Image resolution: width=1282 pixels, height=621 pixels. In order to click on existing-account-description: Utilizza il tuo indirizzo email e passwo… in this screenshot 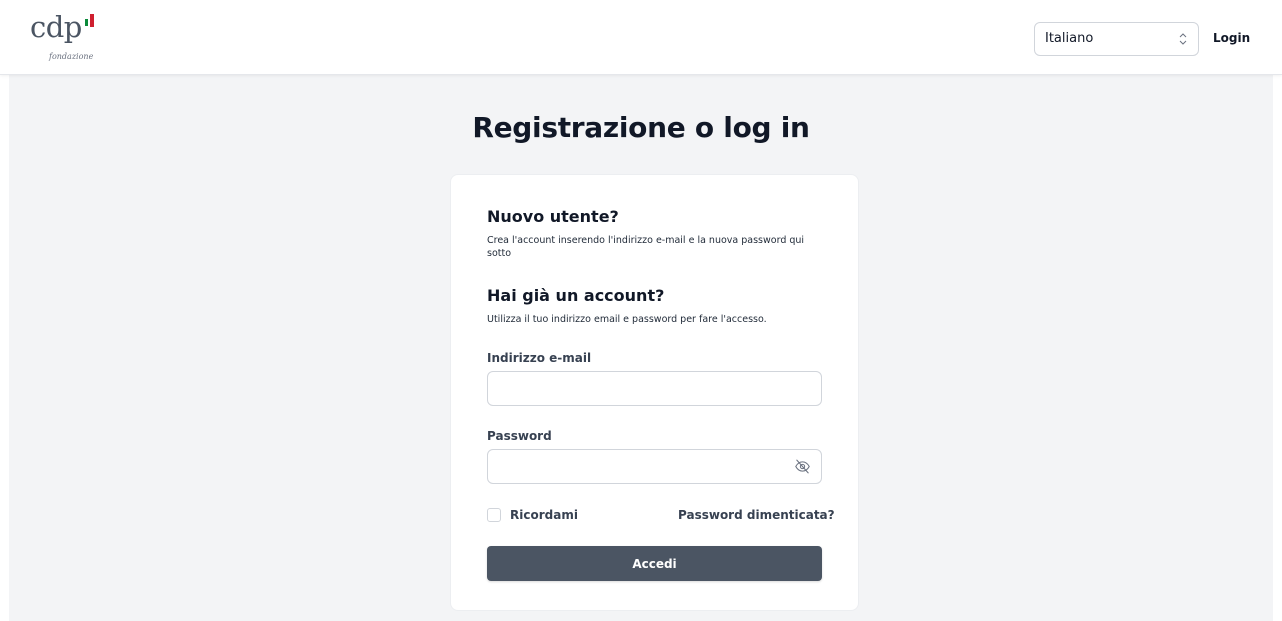, I will do `click(627, 319)`.